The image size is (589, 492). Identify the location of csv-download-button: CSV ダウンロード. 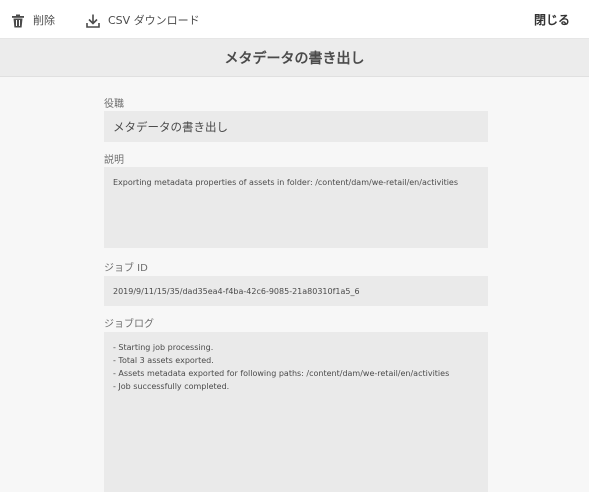
(143, 19).